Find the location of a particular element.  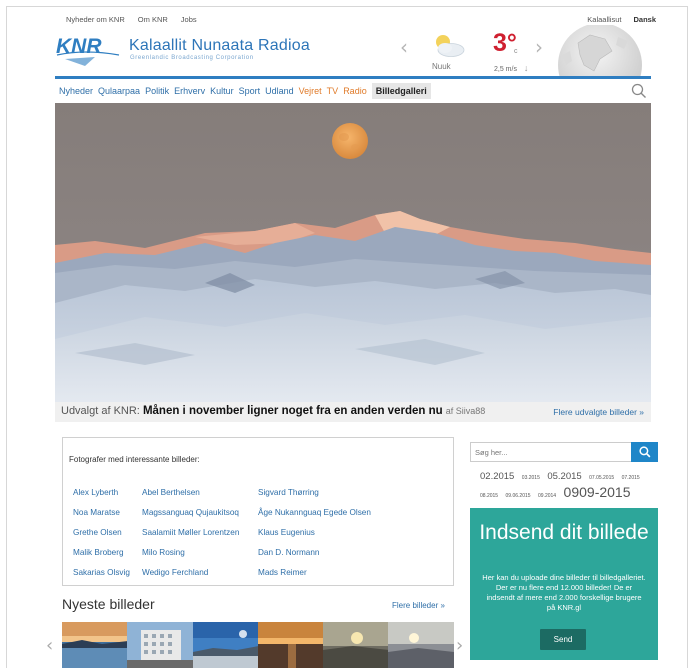

gallery-search is located at coordinates (564, 452).